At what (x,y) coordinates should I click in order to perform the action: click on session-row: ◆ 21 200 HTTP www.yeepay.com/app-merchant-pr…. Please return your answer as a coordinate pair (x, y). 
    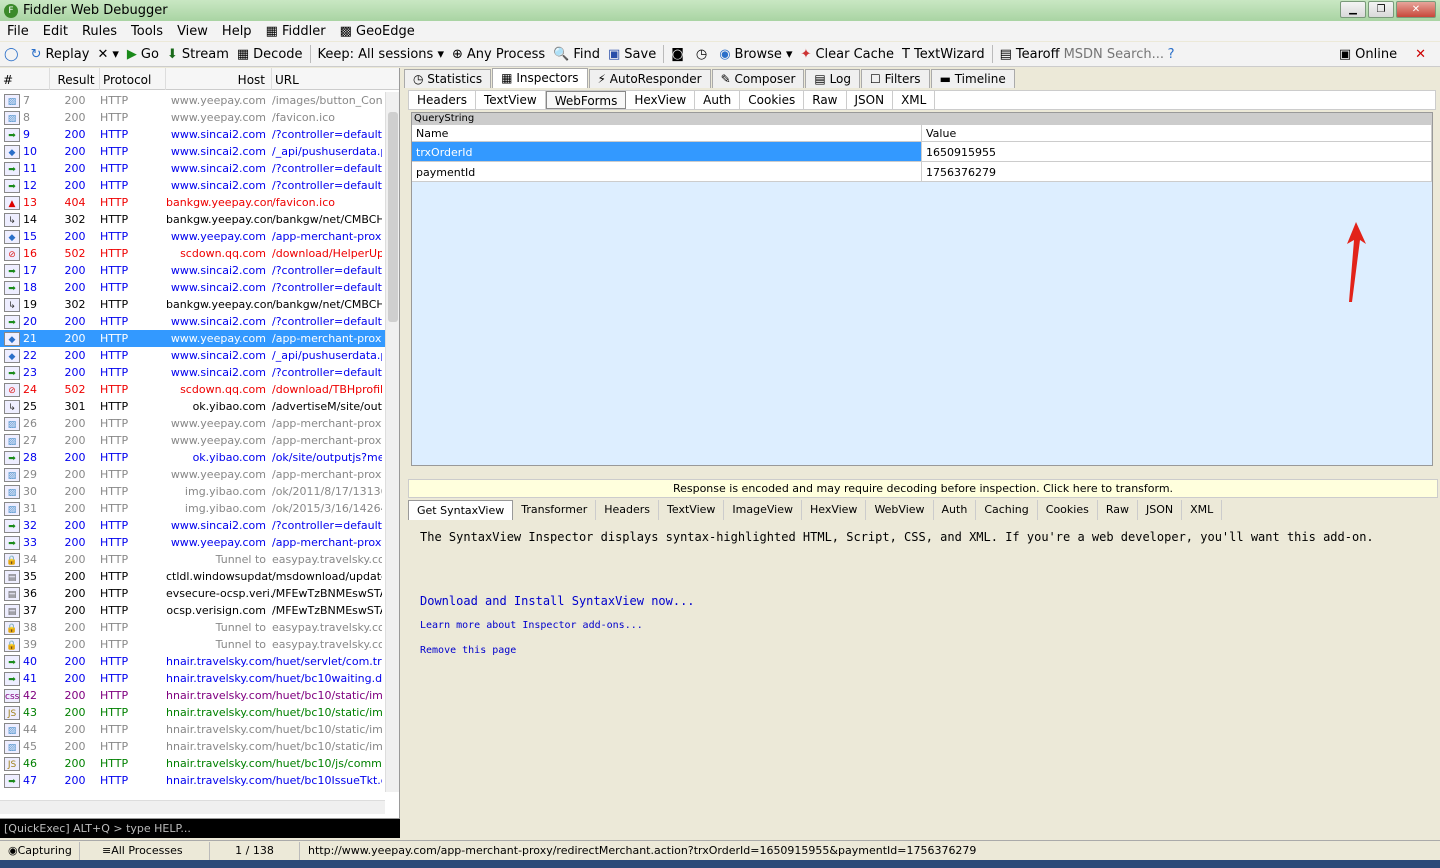
    Looking at the image, I should click on (192, 338).